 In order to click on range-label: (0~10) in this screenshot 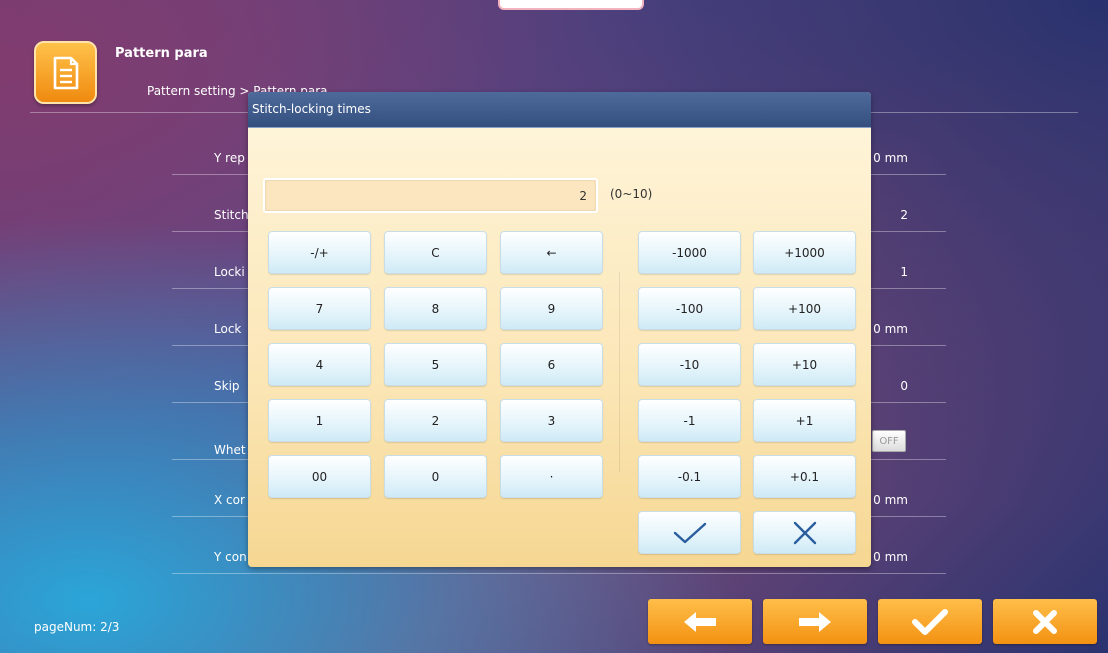, I will do `click(631, 194)`.